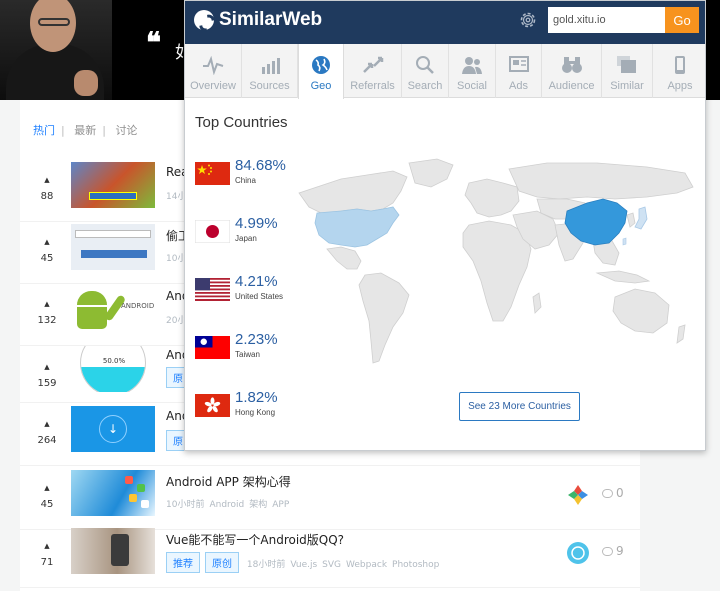 The width and height of the screenshot is (720, 591). What do you see at coordinates (270, 66) in the screenshot?
I see `sources-icon` at bounding box center [270, 66].